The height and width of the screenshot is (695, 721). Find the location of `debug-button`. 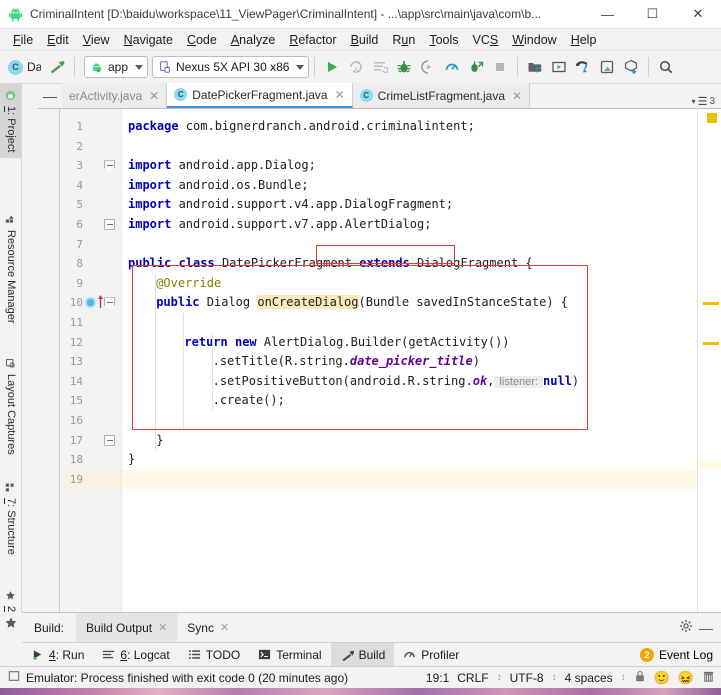

debug-button is located at coordinates (404, 67).